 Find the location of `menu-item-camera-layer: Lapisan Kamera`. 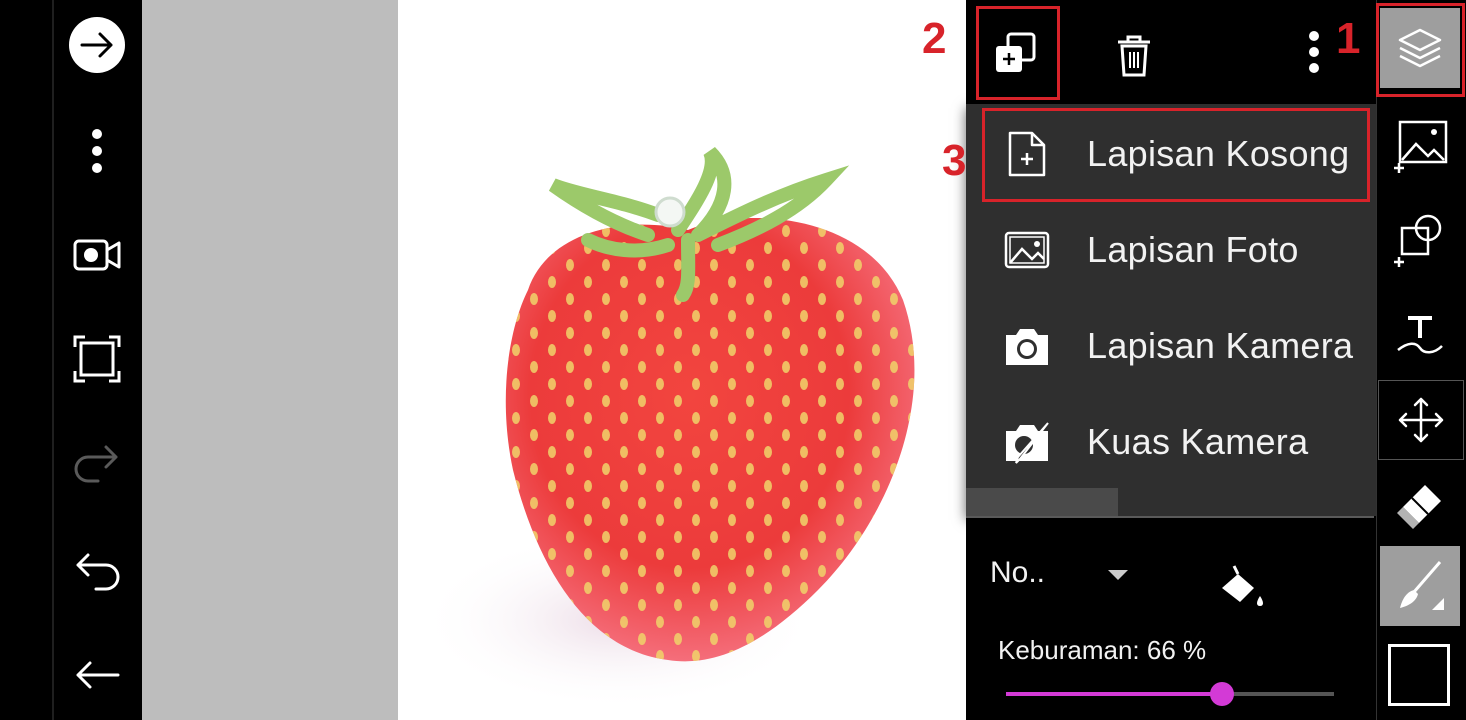

menu-item-camera-layer: Lapisan Kamera is located at coordinates (1174, 346).